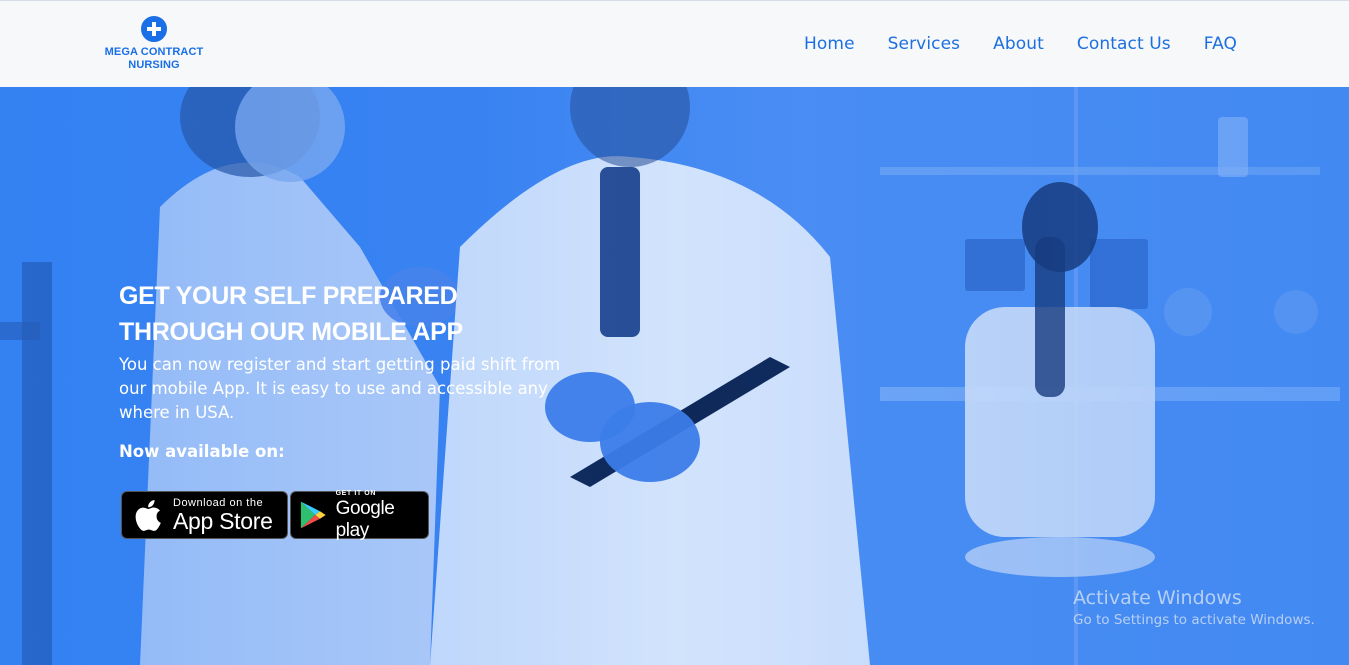 This screenshot has height=665, width=1349. I want to click on watermark-title: Activate Windows, so click(1157, 598).